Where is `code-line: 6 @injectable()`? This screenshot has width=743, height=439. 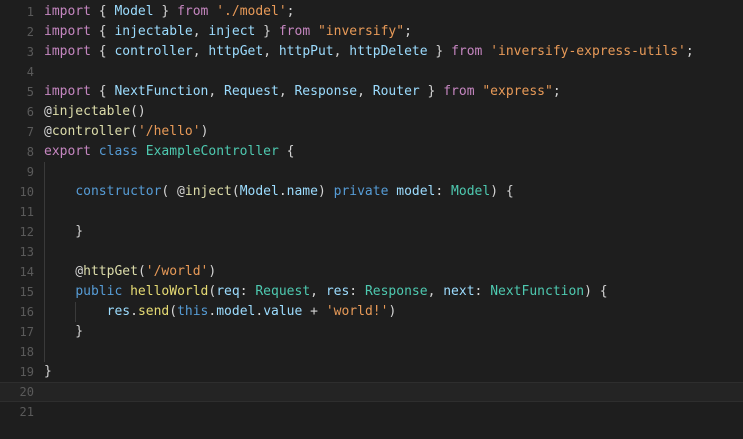
code-line: 6 @injectable() is located at coordinates (371, 112).